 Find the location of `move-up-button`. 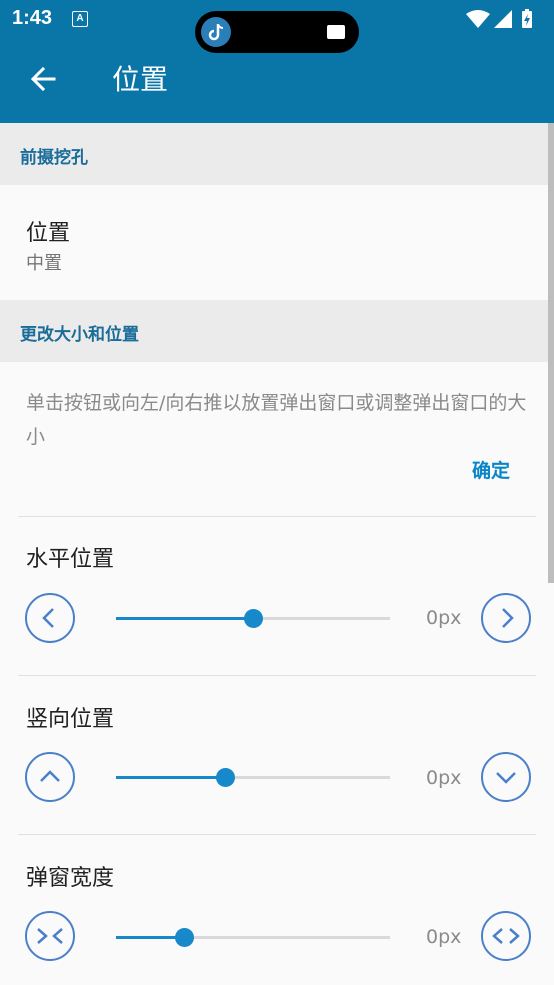

move-up-button is located at coordinates (50, 777).